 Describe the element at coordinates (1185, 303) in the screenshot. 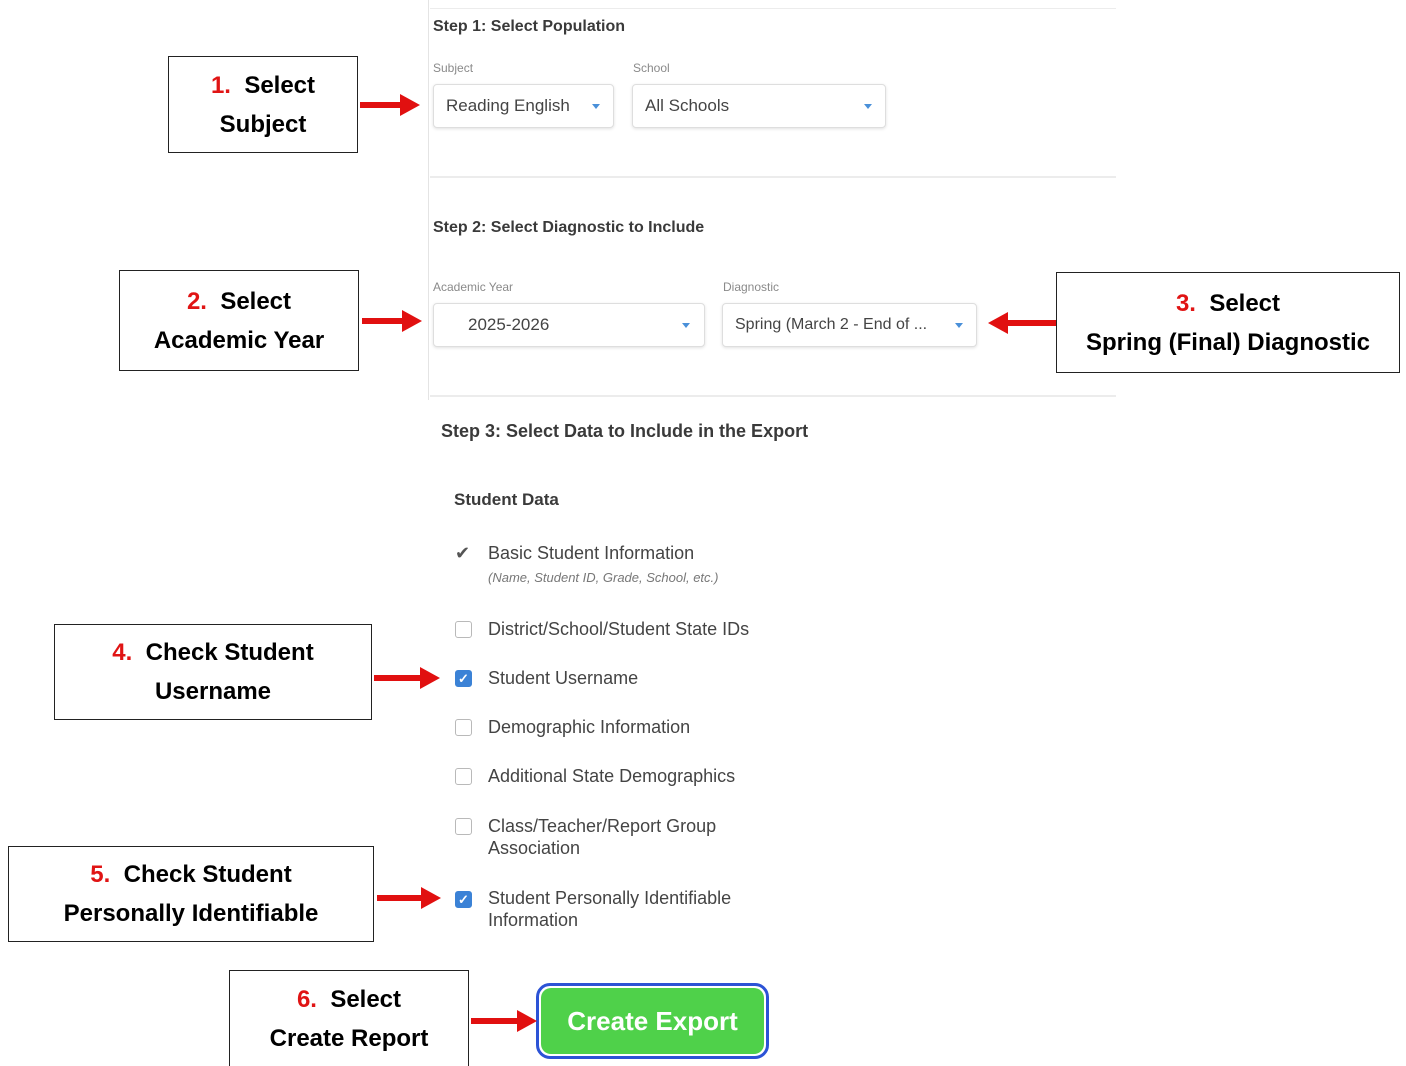

I see `callout-number: 3.` at that location.